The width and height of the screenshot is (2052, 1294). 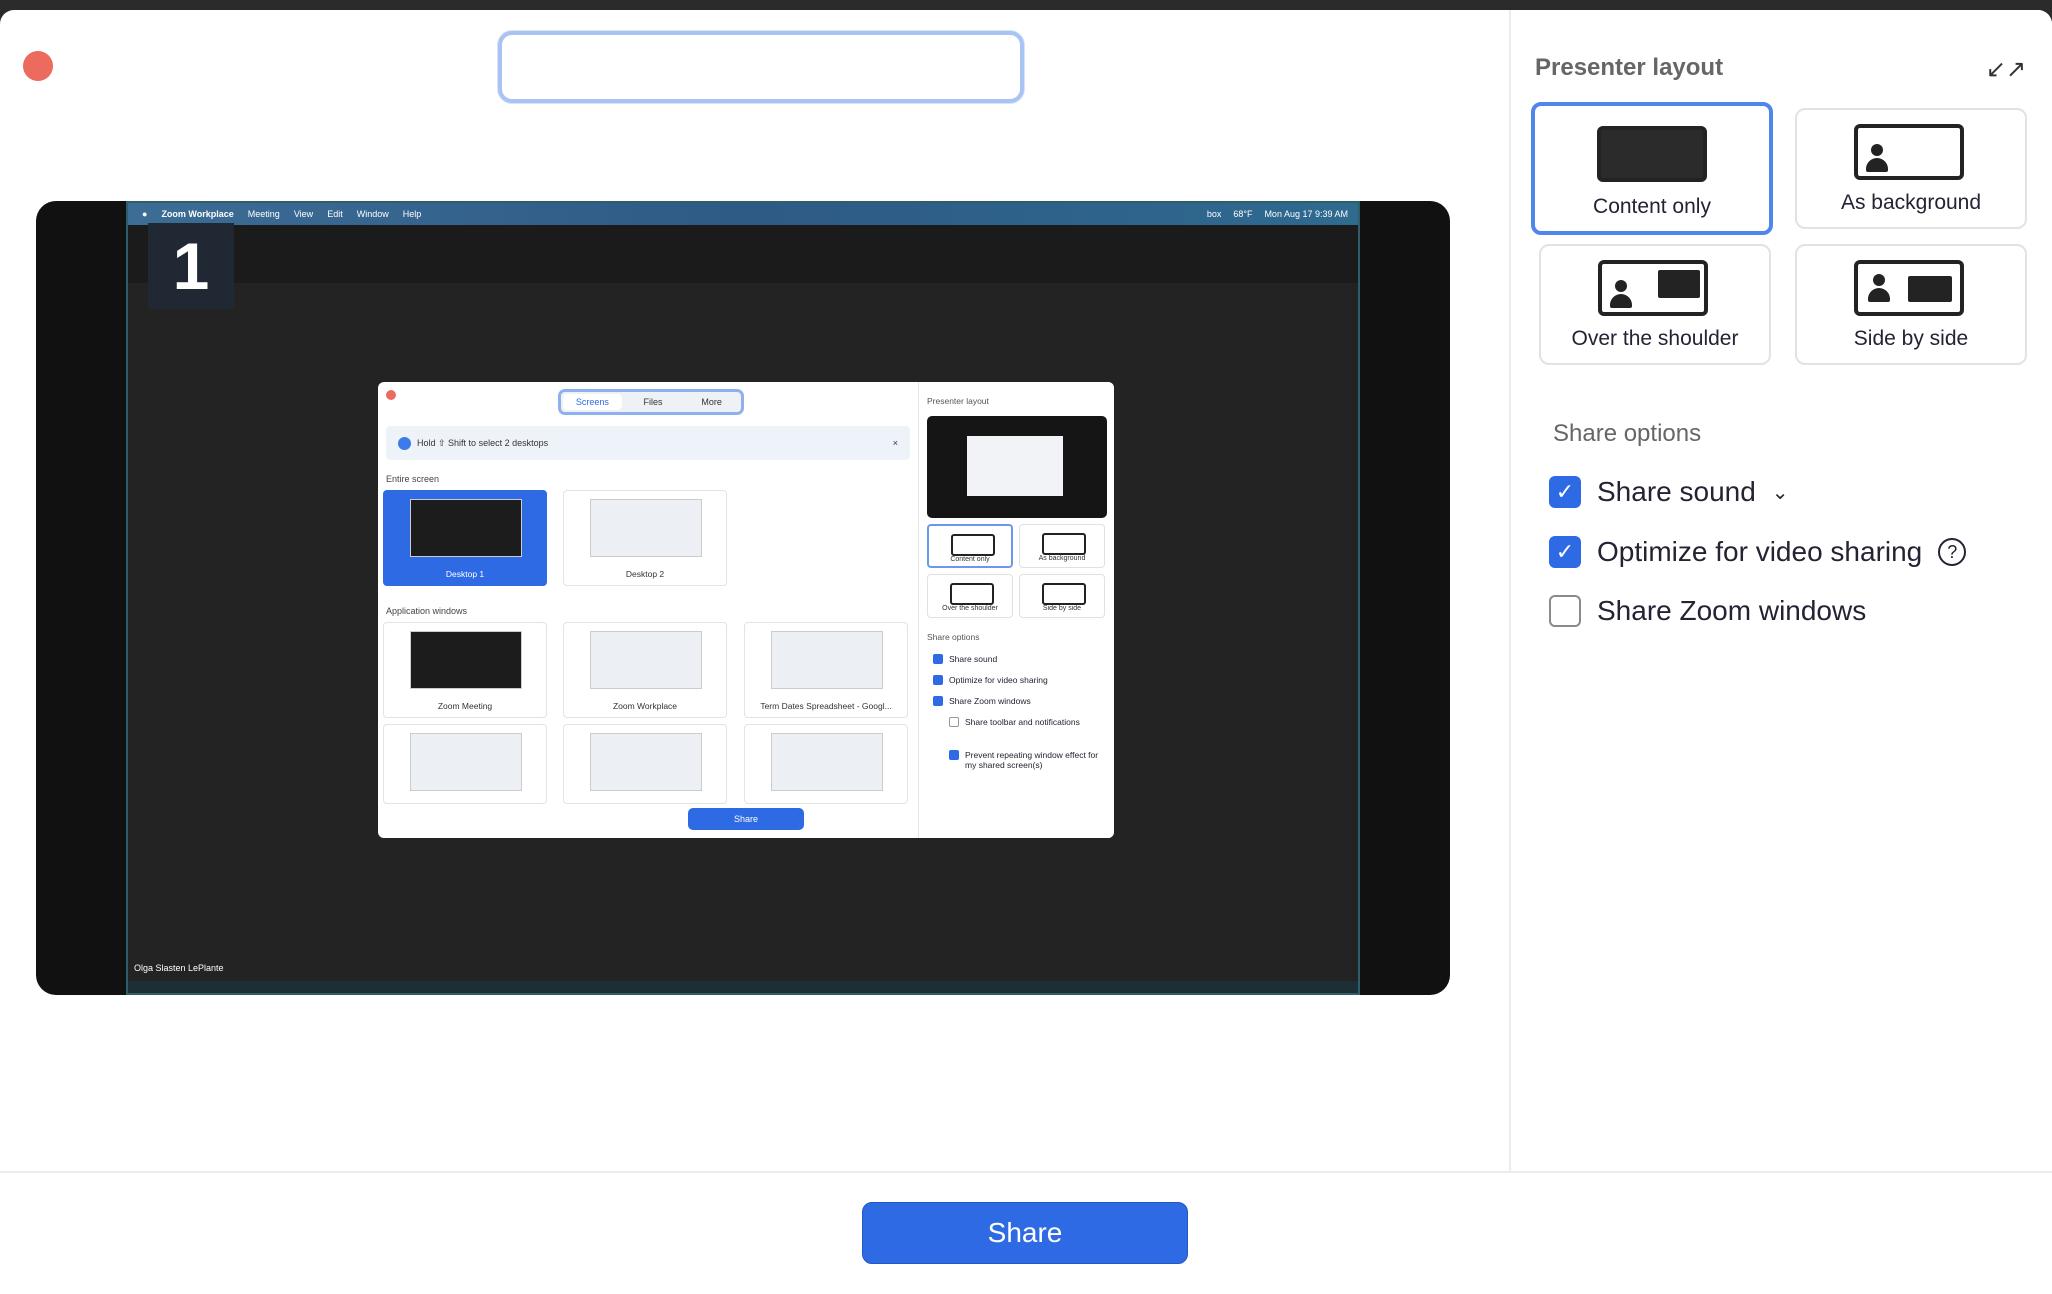 I want to click on option-share-zoom-windows: Share Zoom windows, so click(x=1707, y=611).